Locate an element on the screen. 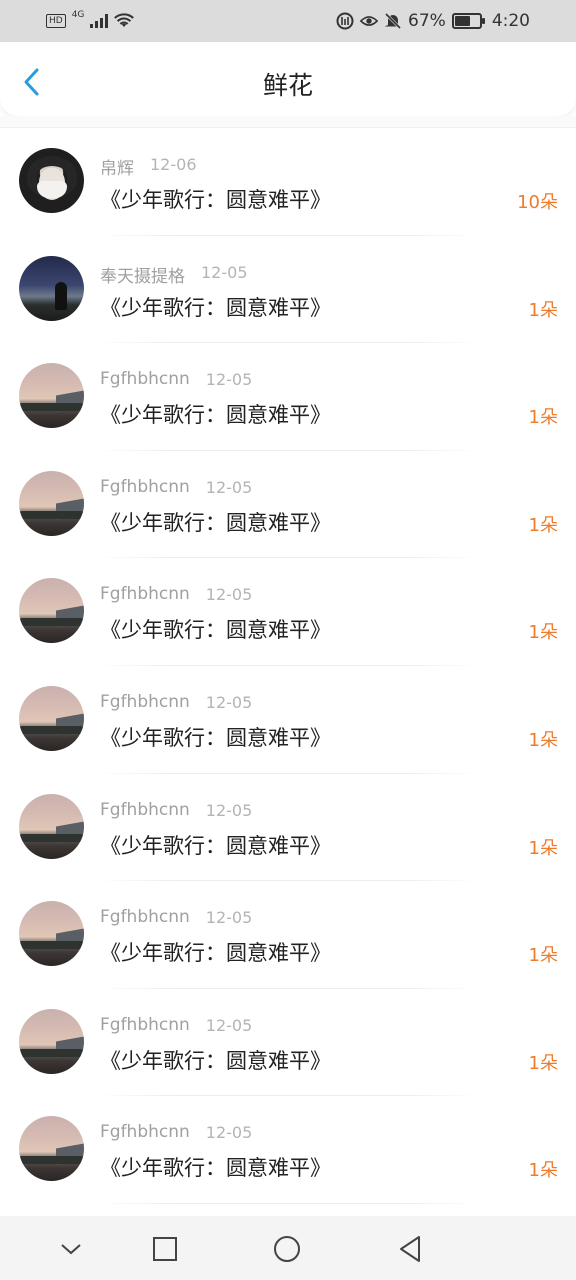  list-item: 帛辉 12-06 《少年歌行：圆意难平》 10朵 is located at coordinates (288, 182).